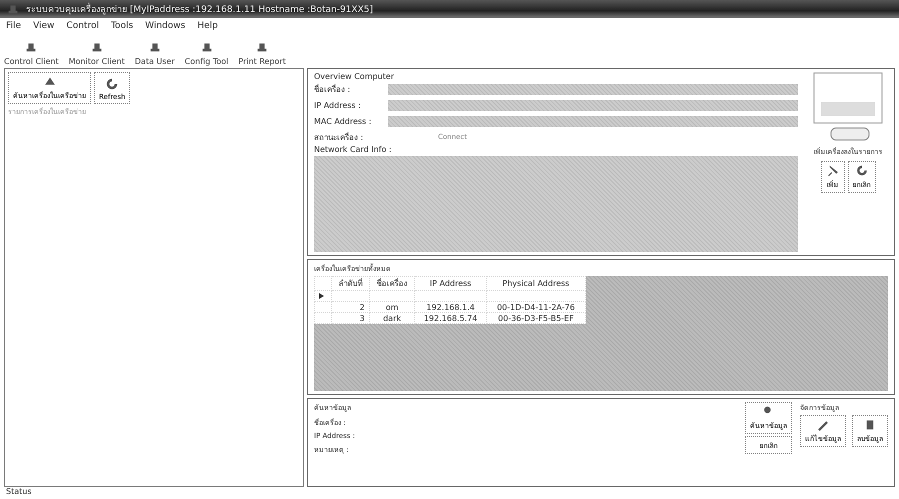 The height and width of the screenshot is (499, 899). I want to click on toolbar-button: Print Report, so click(262, 53).